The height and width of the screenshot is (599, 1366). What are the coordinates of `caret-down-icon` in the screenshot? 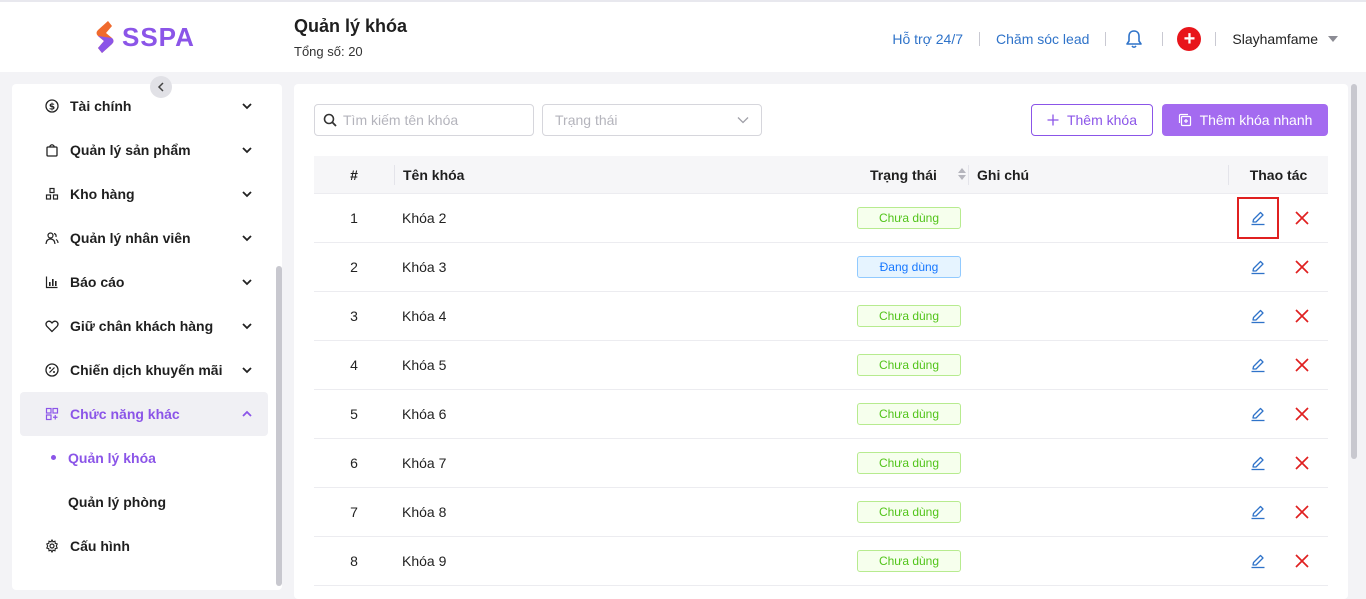 It's located at (1333, 39).